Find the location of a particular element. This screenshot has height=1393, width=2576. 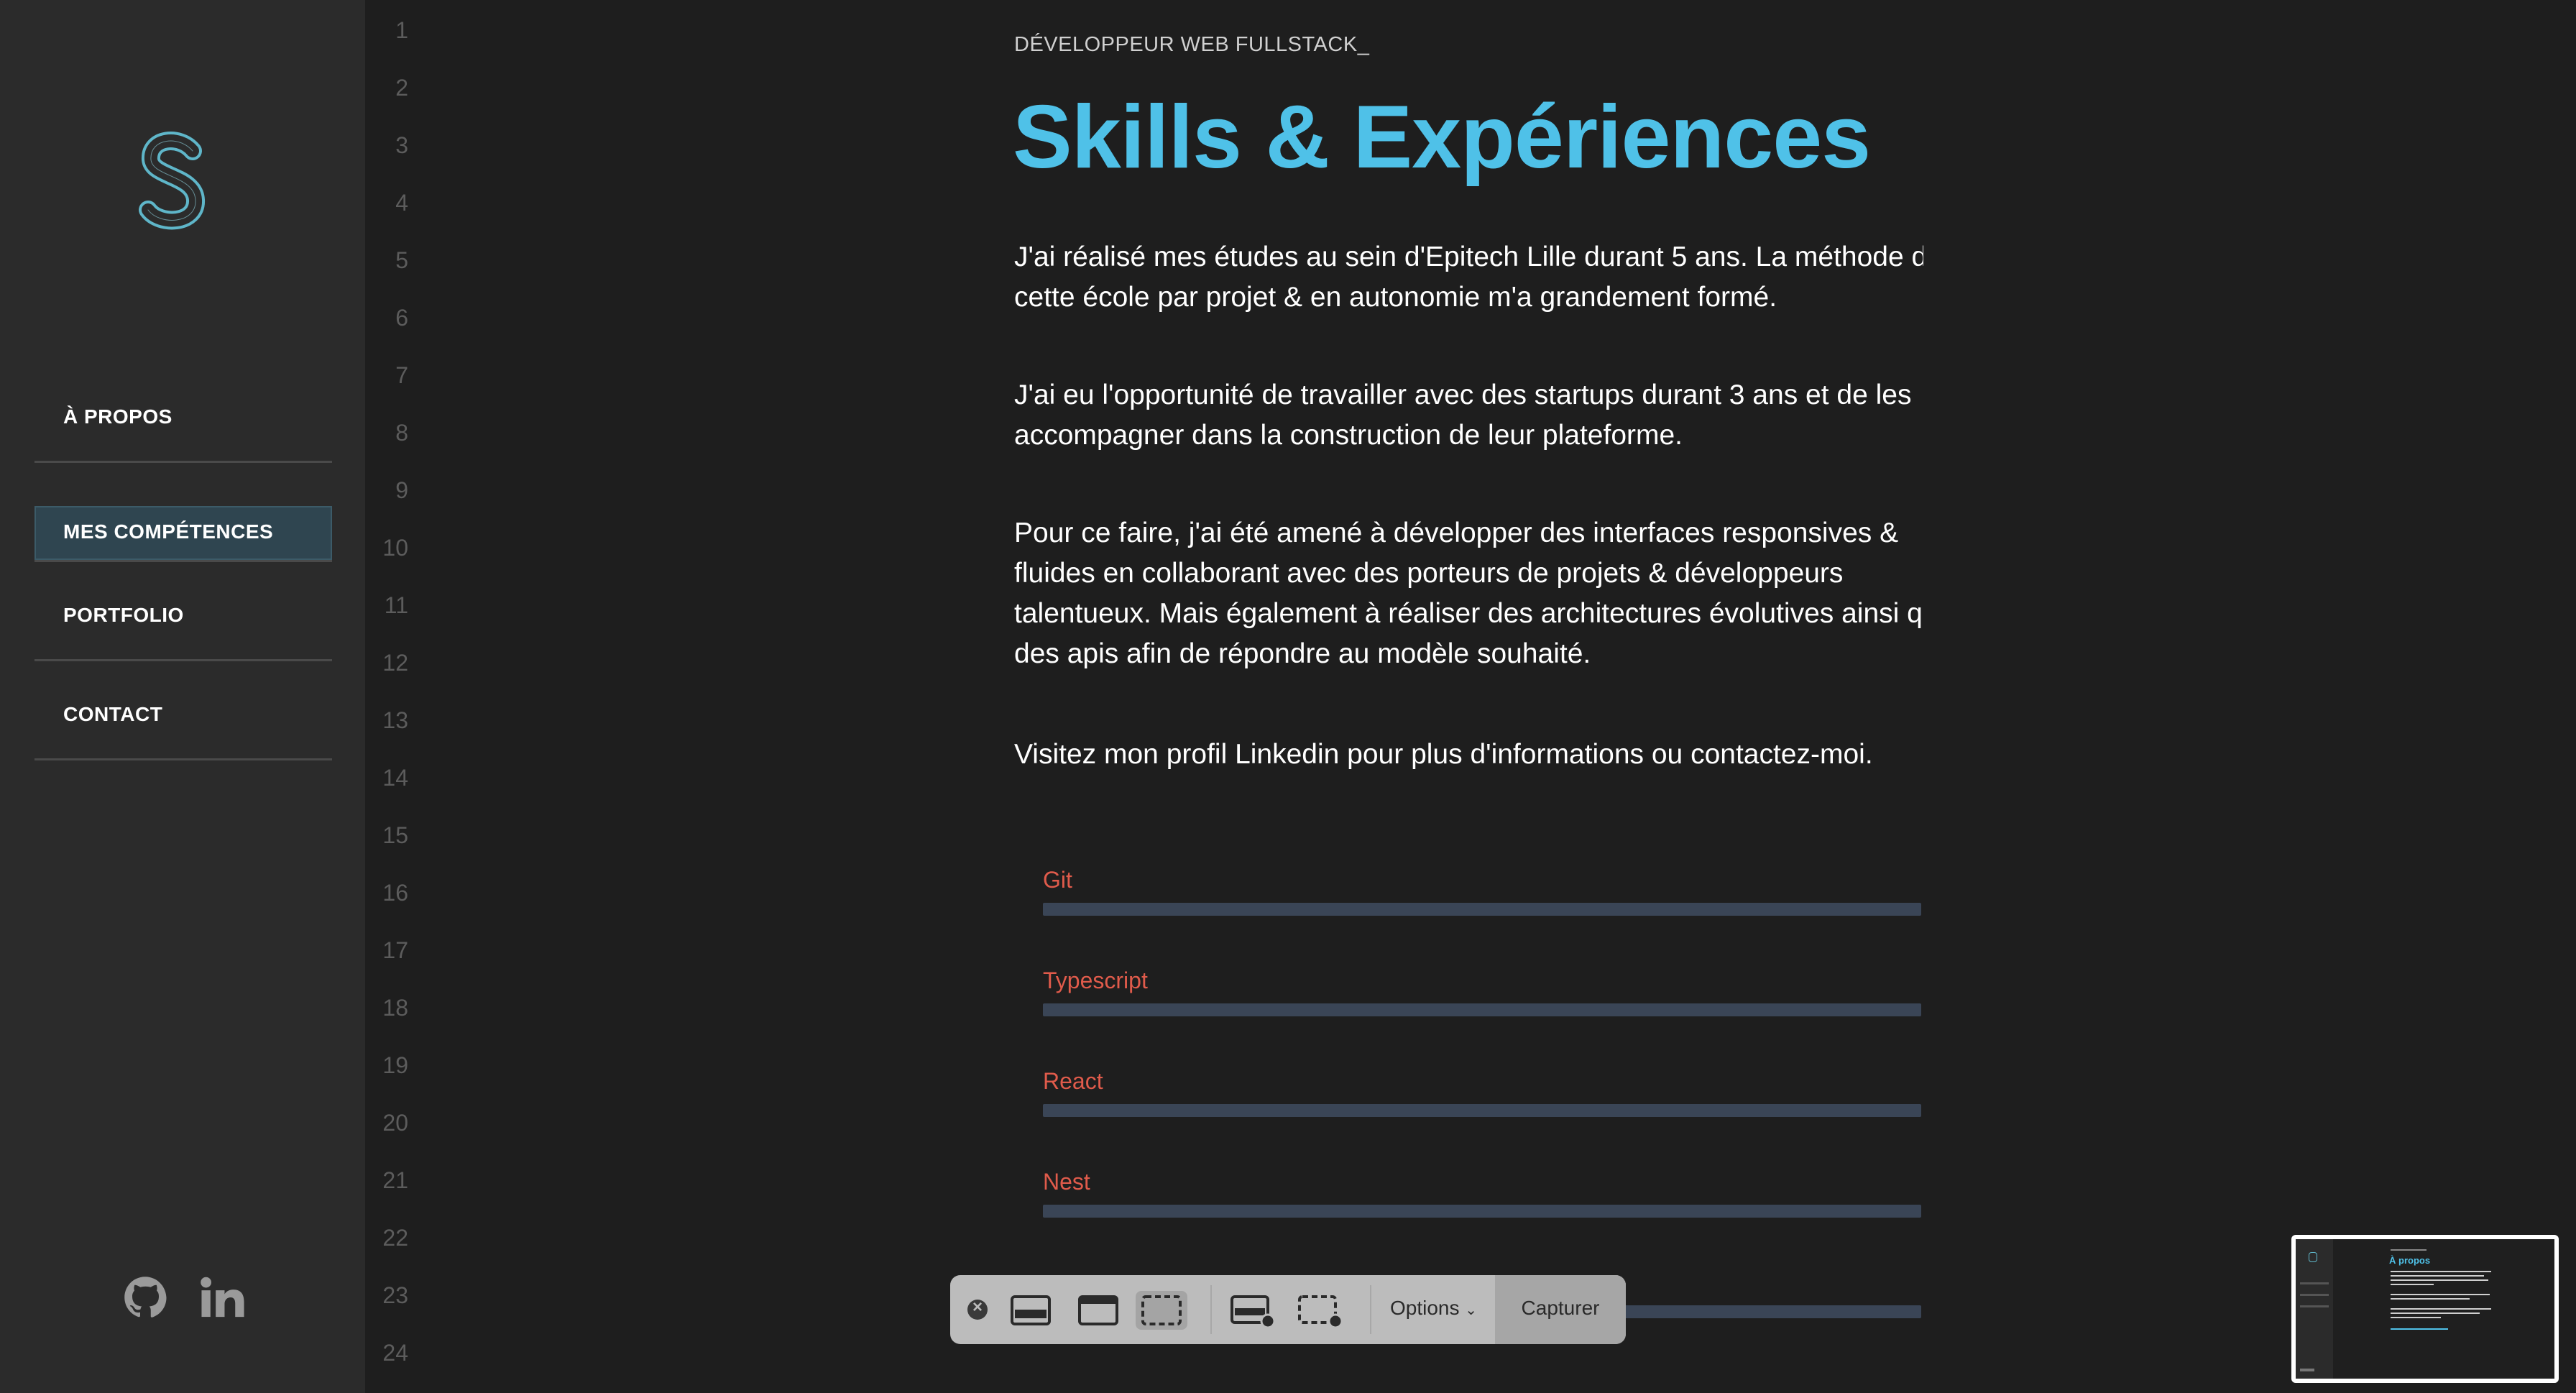

nav-item-a-propos: À PROPOS is located at coordinates (183, 413).